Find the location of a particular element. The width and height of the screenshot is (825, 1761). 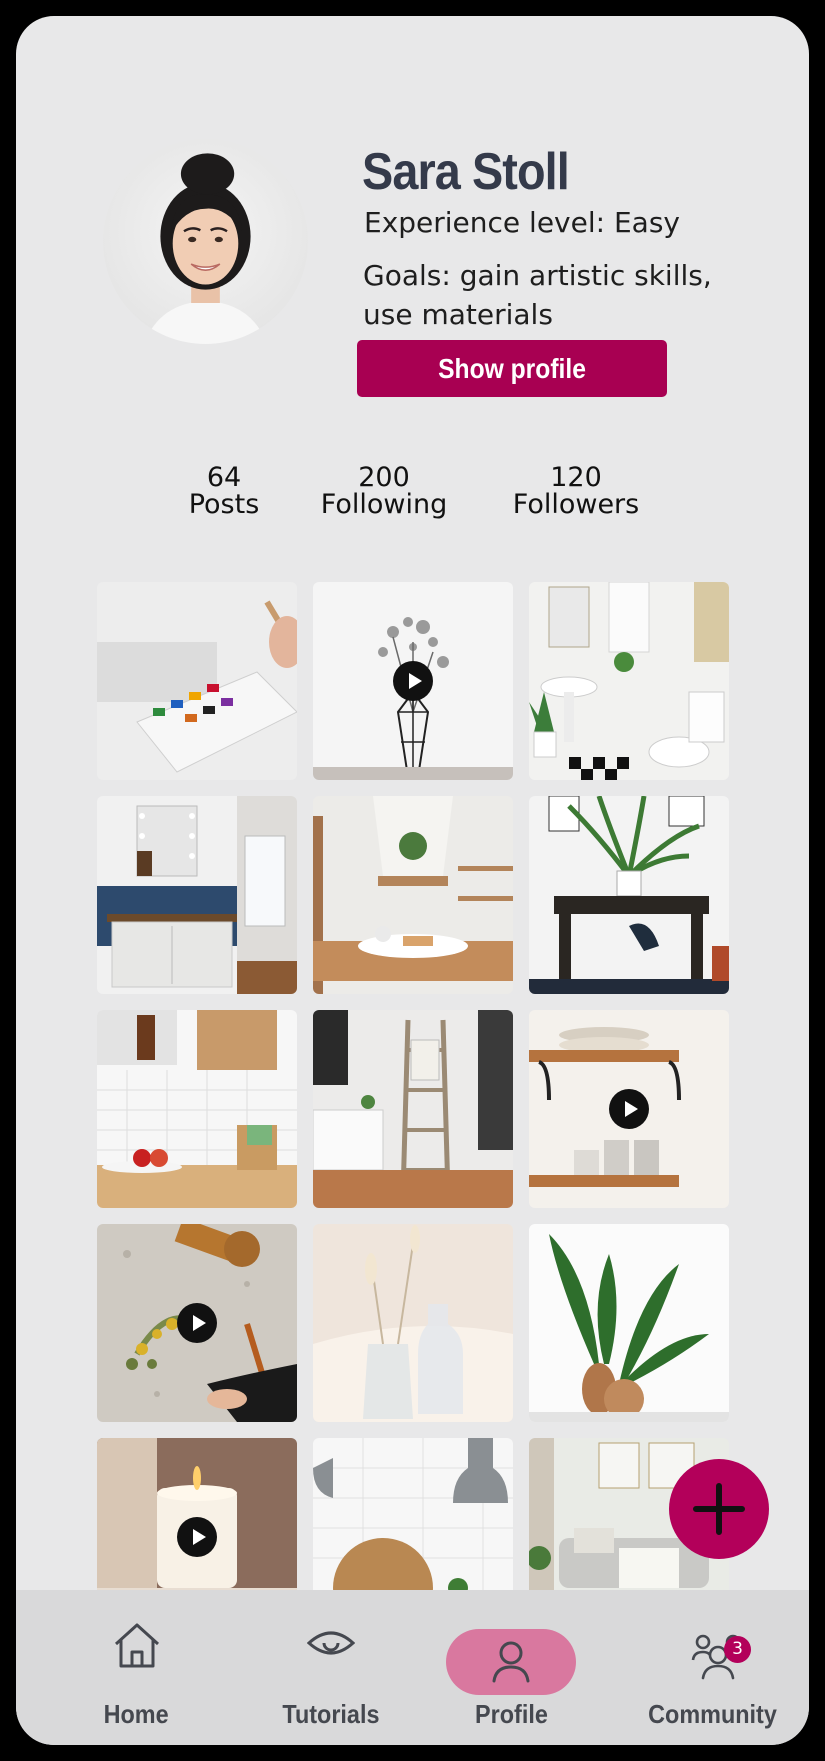

profile-name: Sara Stoll is located at coordinates (466, 172).